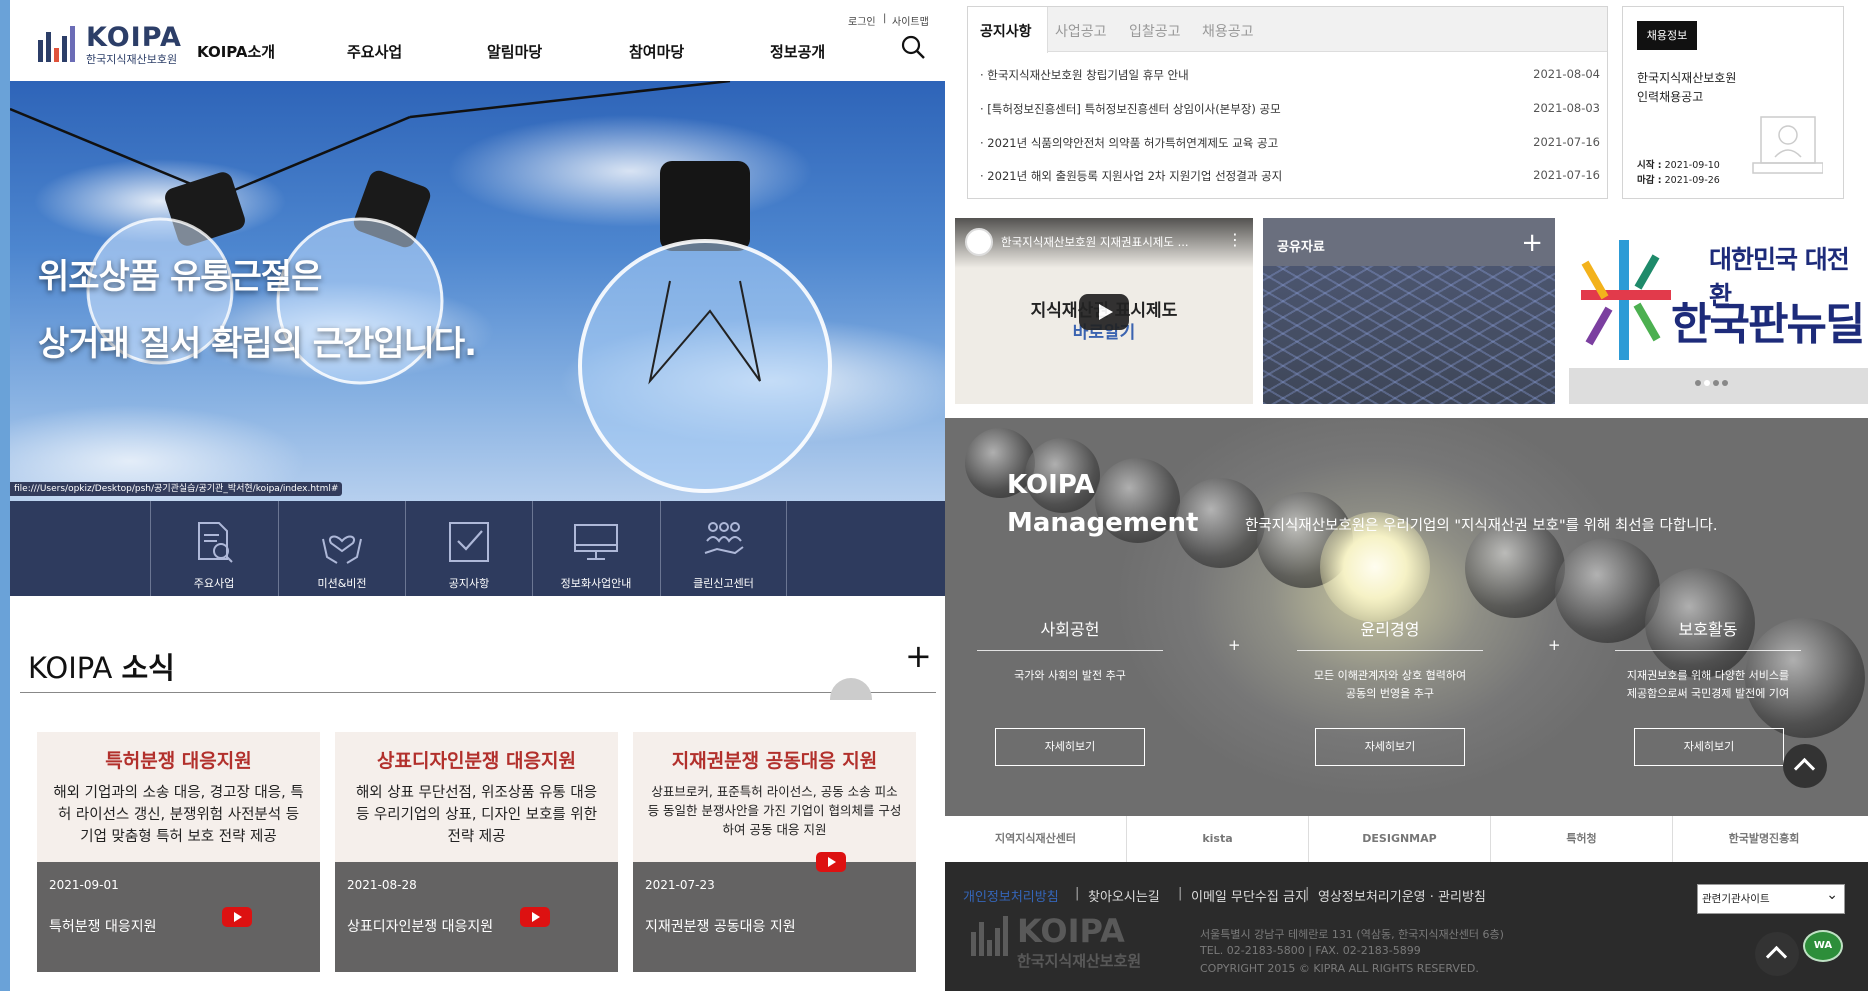  I want to click on card-name: 지재권분쟁 공동대응 지원, so click(720, 927).